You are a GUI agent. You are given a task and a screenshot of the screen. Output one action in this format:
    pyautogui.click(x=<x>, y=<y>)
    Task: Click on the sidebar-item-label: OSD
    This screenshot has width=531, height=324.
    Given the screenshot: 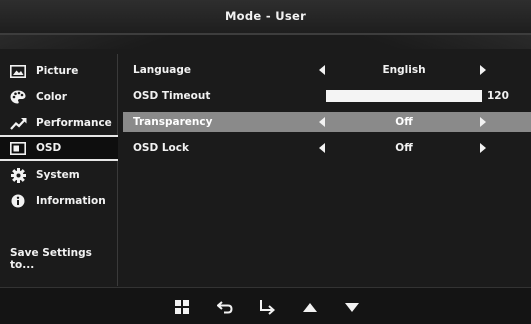 What is the action you would take?
    pyautogui.click(x=49, y=148)
    